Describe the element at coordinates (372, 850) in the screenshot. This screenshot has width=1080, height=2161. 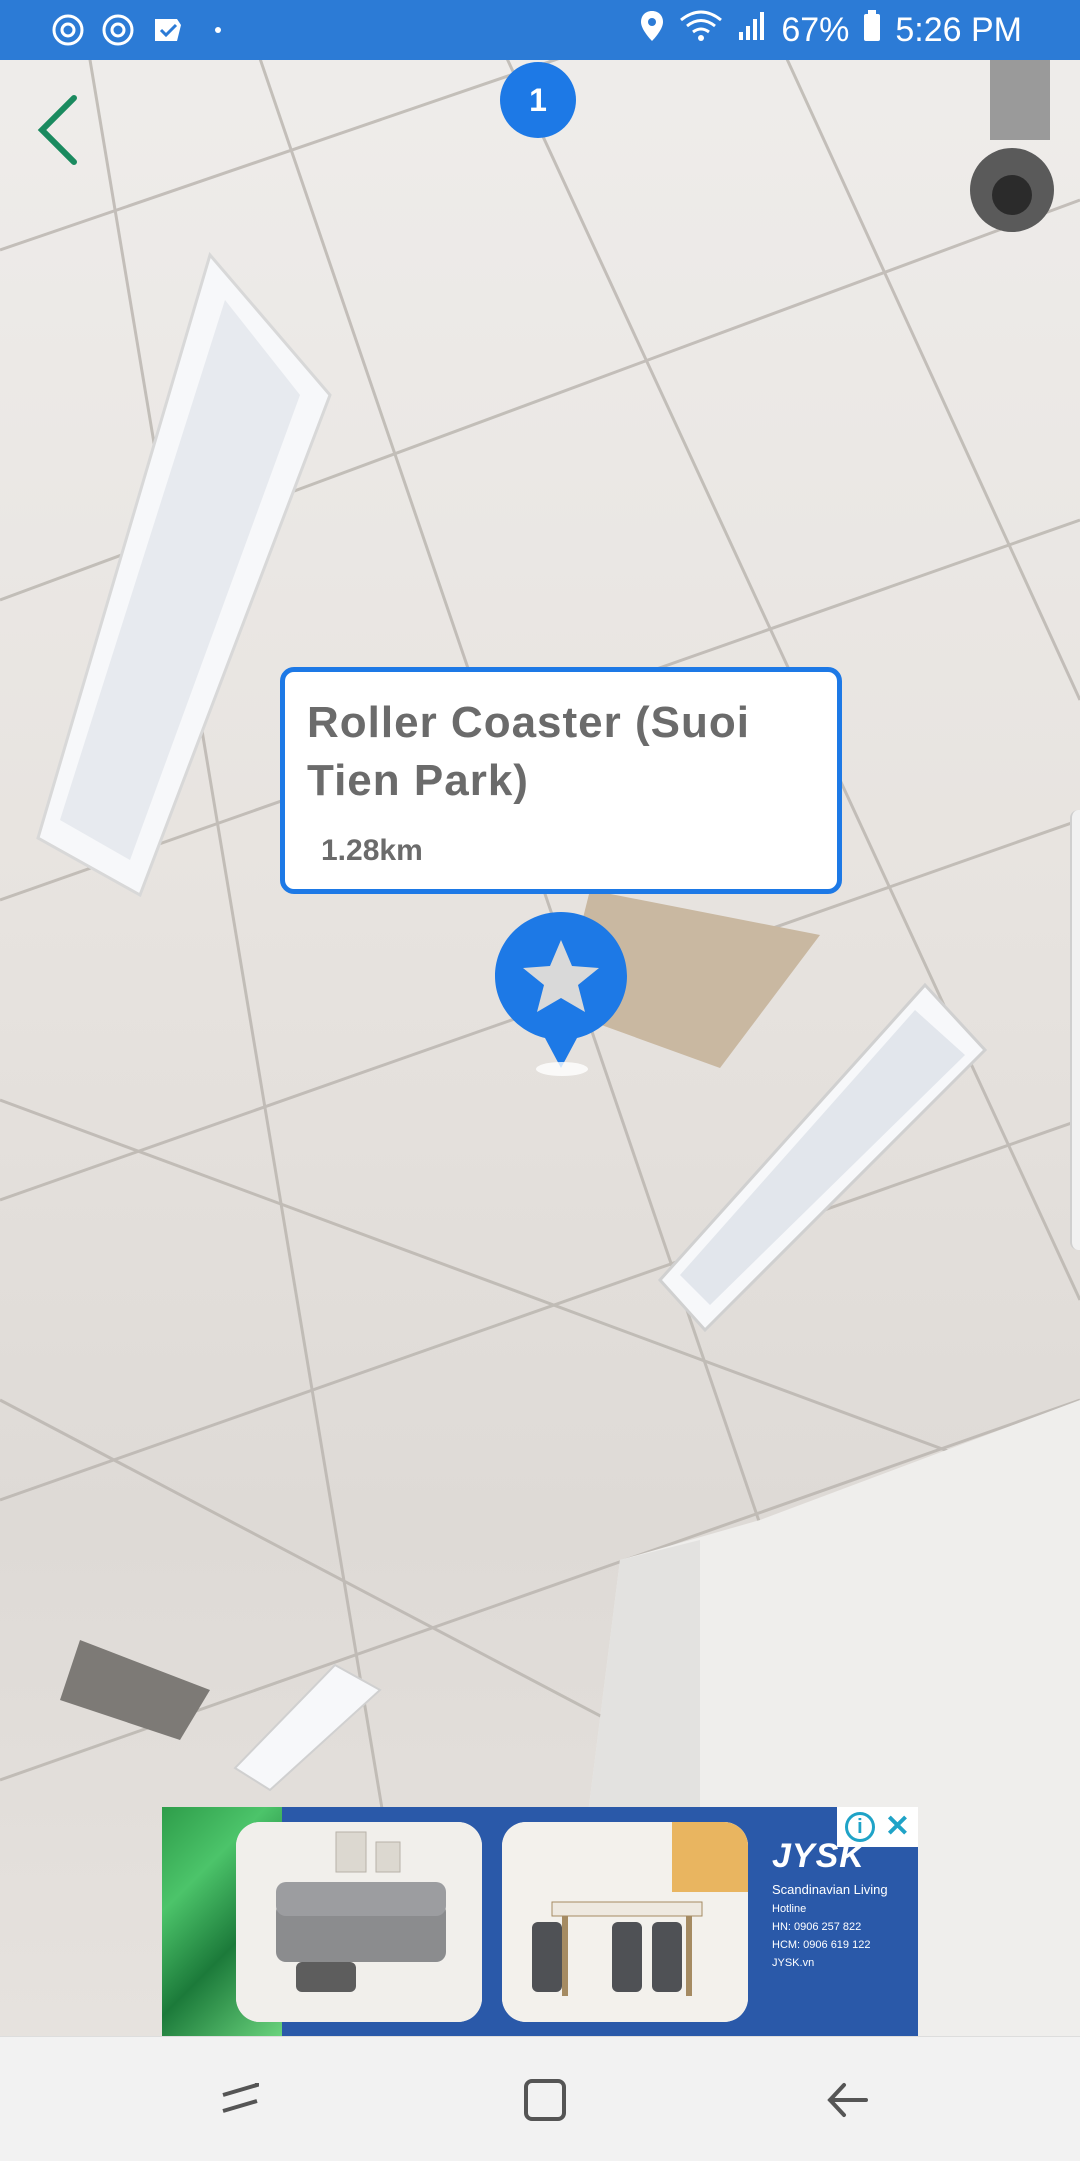
I see `place-distance: 1.28km` at that location.